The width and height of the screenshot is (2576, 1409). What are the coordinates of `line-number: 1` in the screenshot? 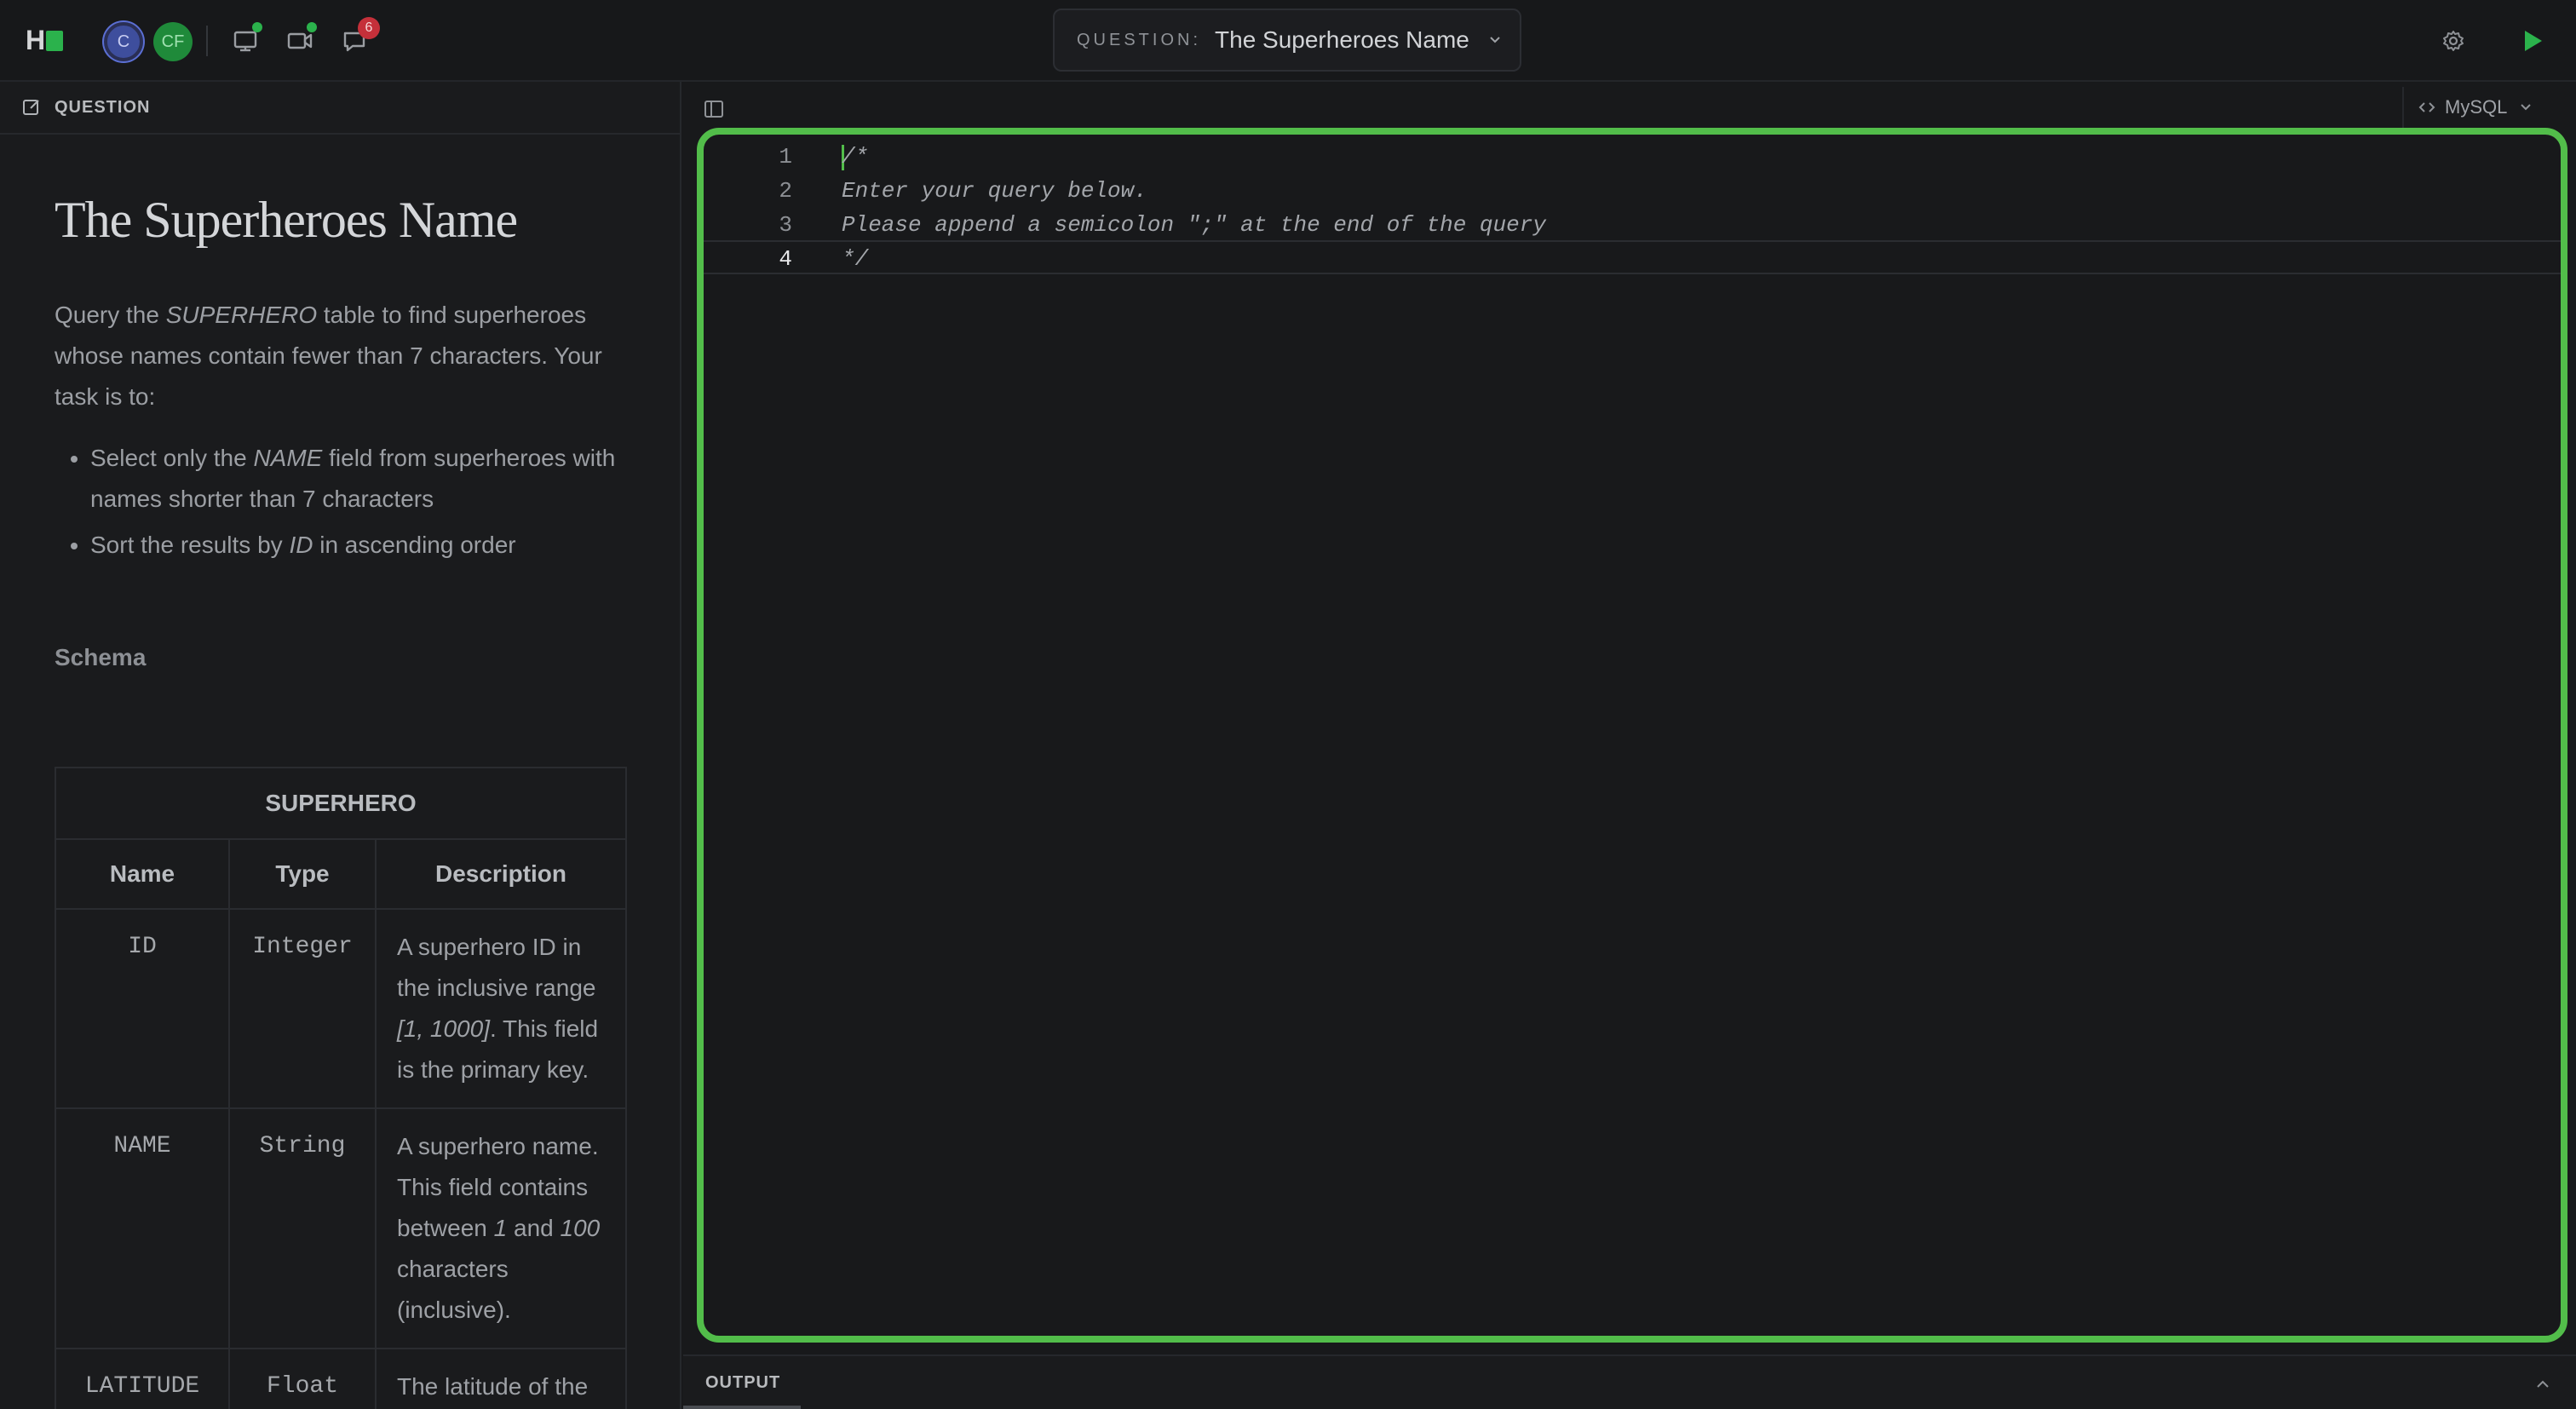 It's located at (786, 157).